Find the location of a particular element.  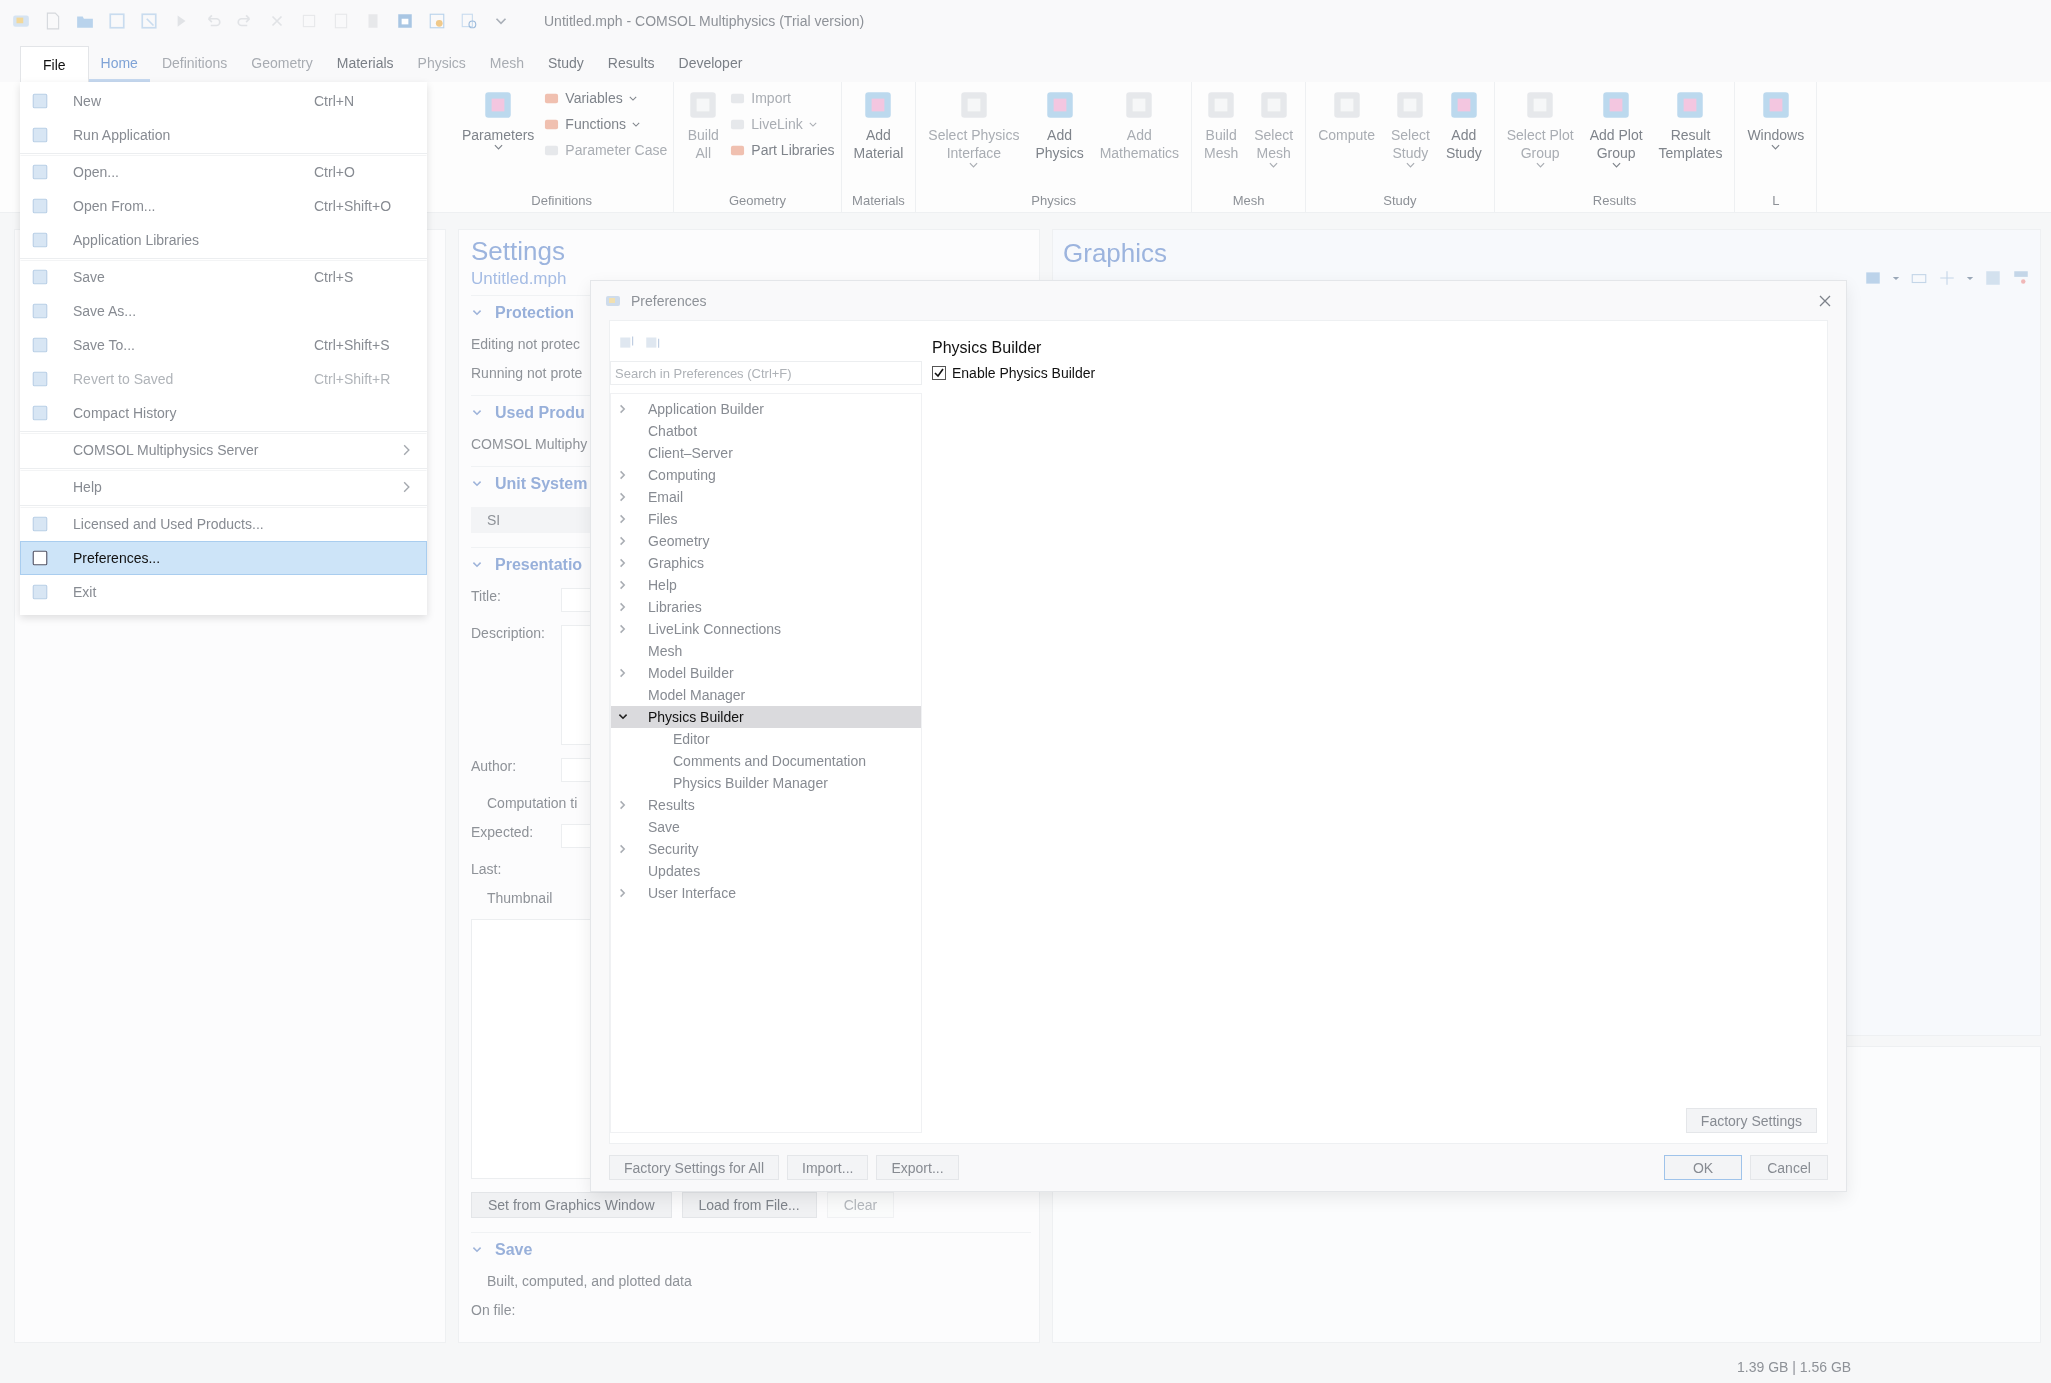

file-tab: File is located at coordinates (54, 64).